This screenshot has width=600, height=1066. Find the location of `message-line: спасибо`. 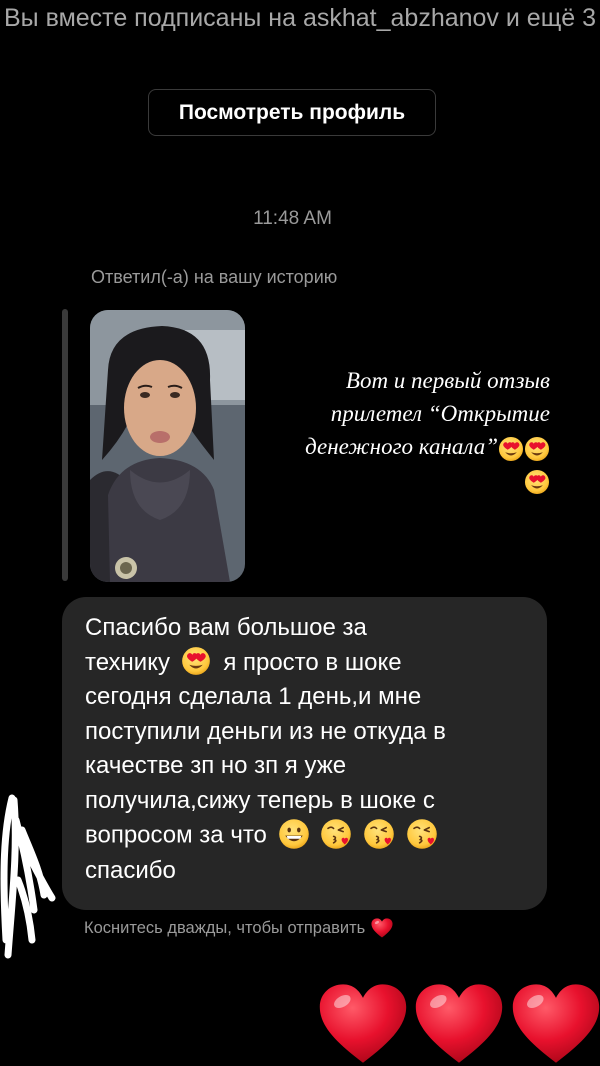

message-line: спасибо is located at coordinates (130, 871).